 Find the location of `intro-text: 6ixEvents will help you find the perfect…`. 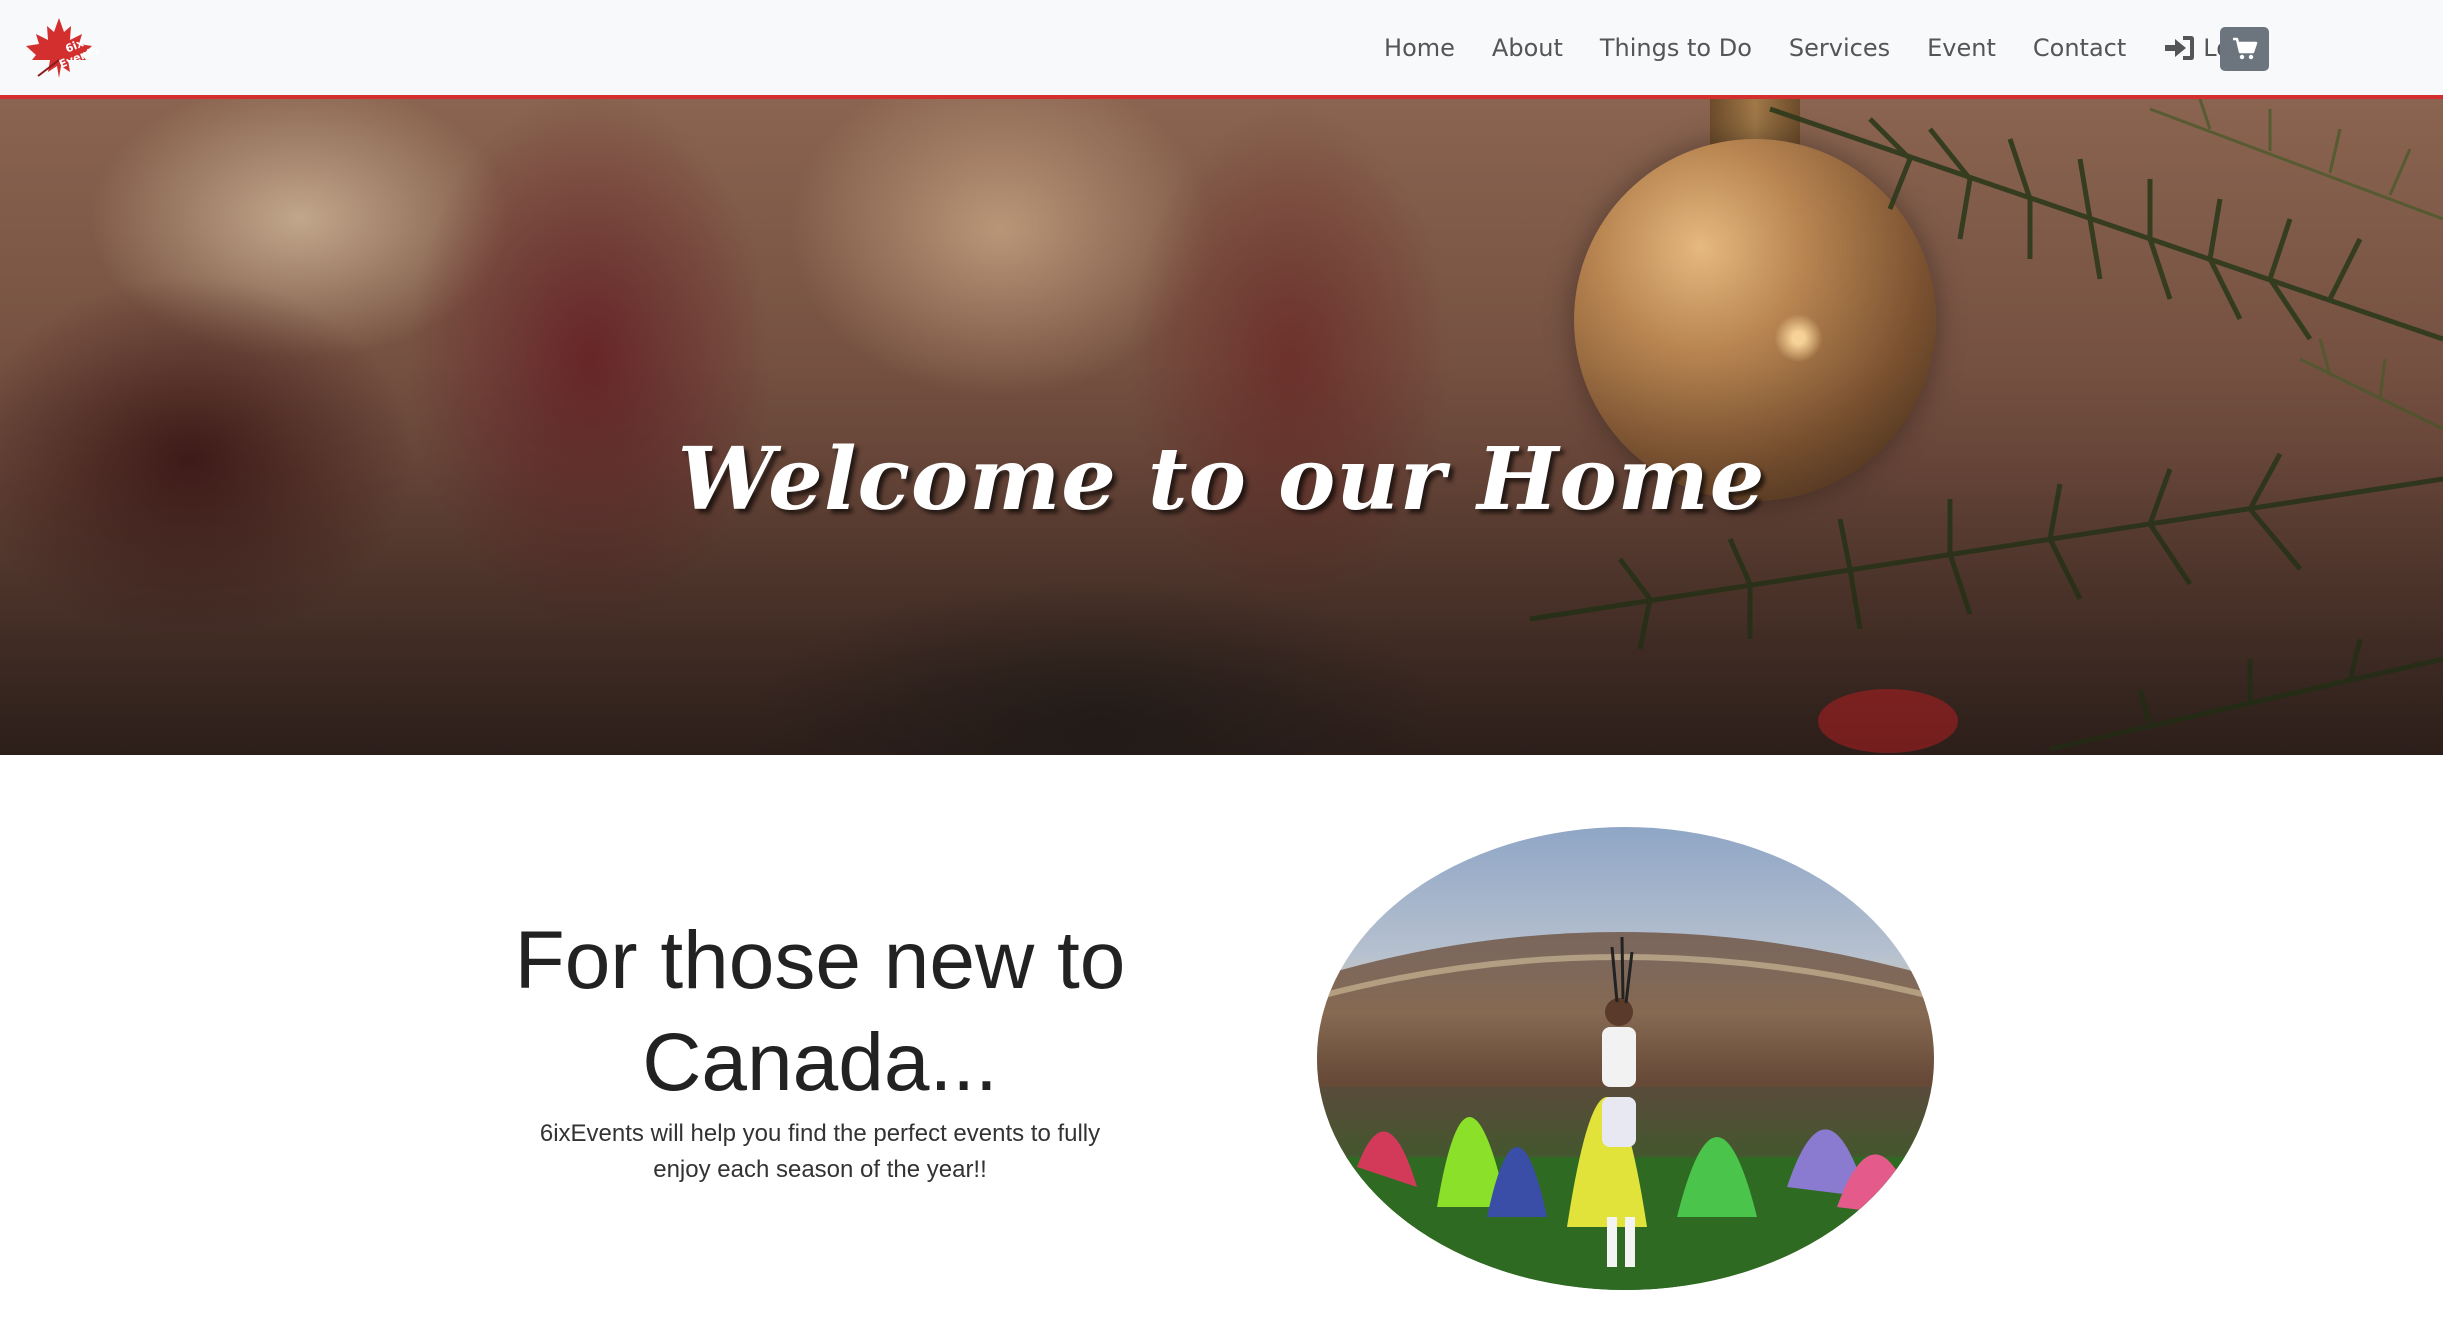

intro-text: 6ixEvents will help you find the perfect… is located at coordinates (820, 1151).